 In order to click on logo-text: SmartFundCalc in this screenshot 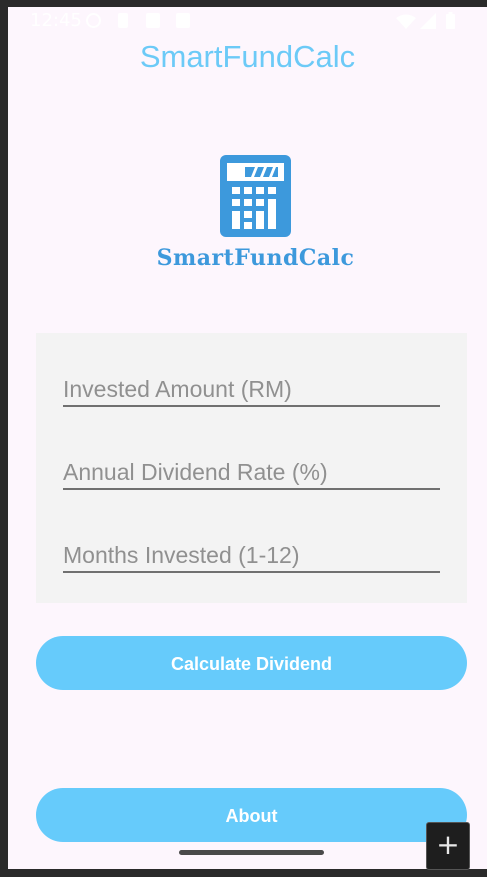, I will do `click(255, 258)`.